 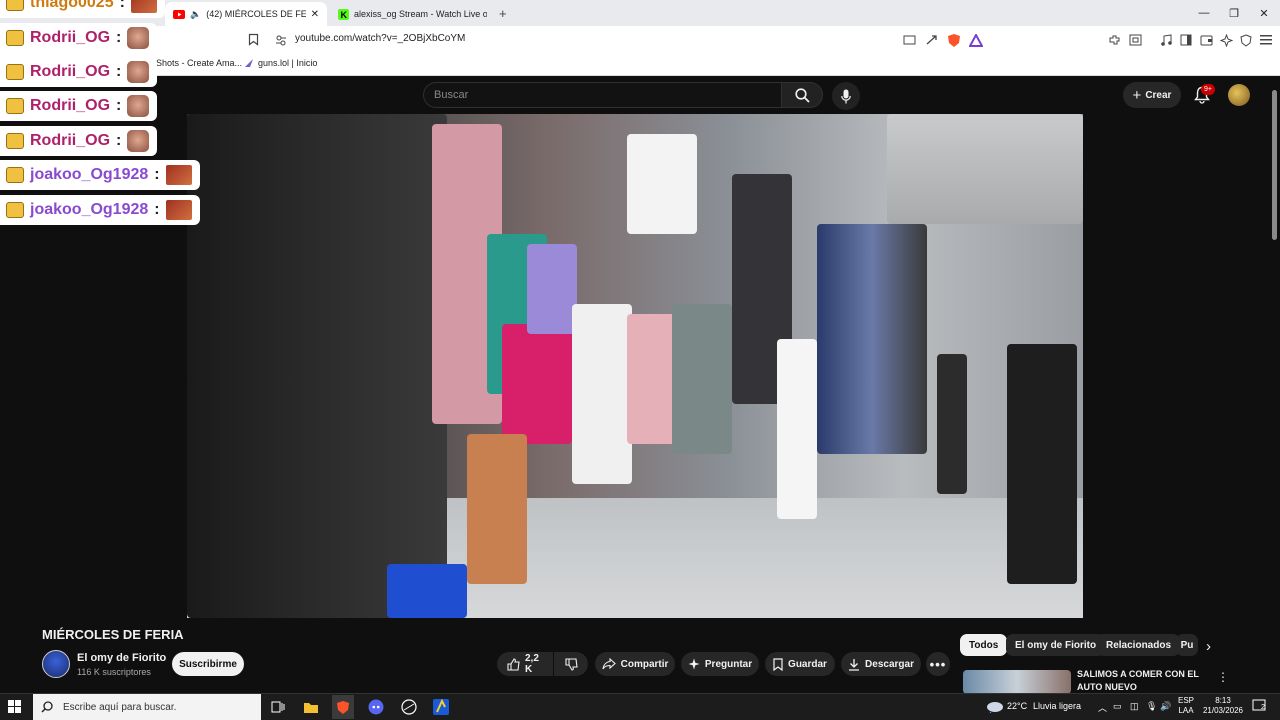 What do you see at coordinates (640, 64) in the screenshot?
I see `bookmarks-bar: Shots - Create Ama... guns.lol | Inicio` at bounding box center [640, 64].